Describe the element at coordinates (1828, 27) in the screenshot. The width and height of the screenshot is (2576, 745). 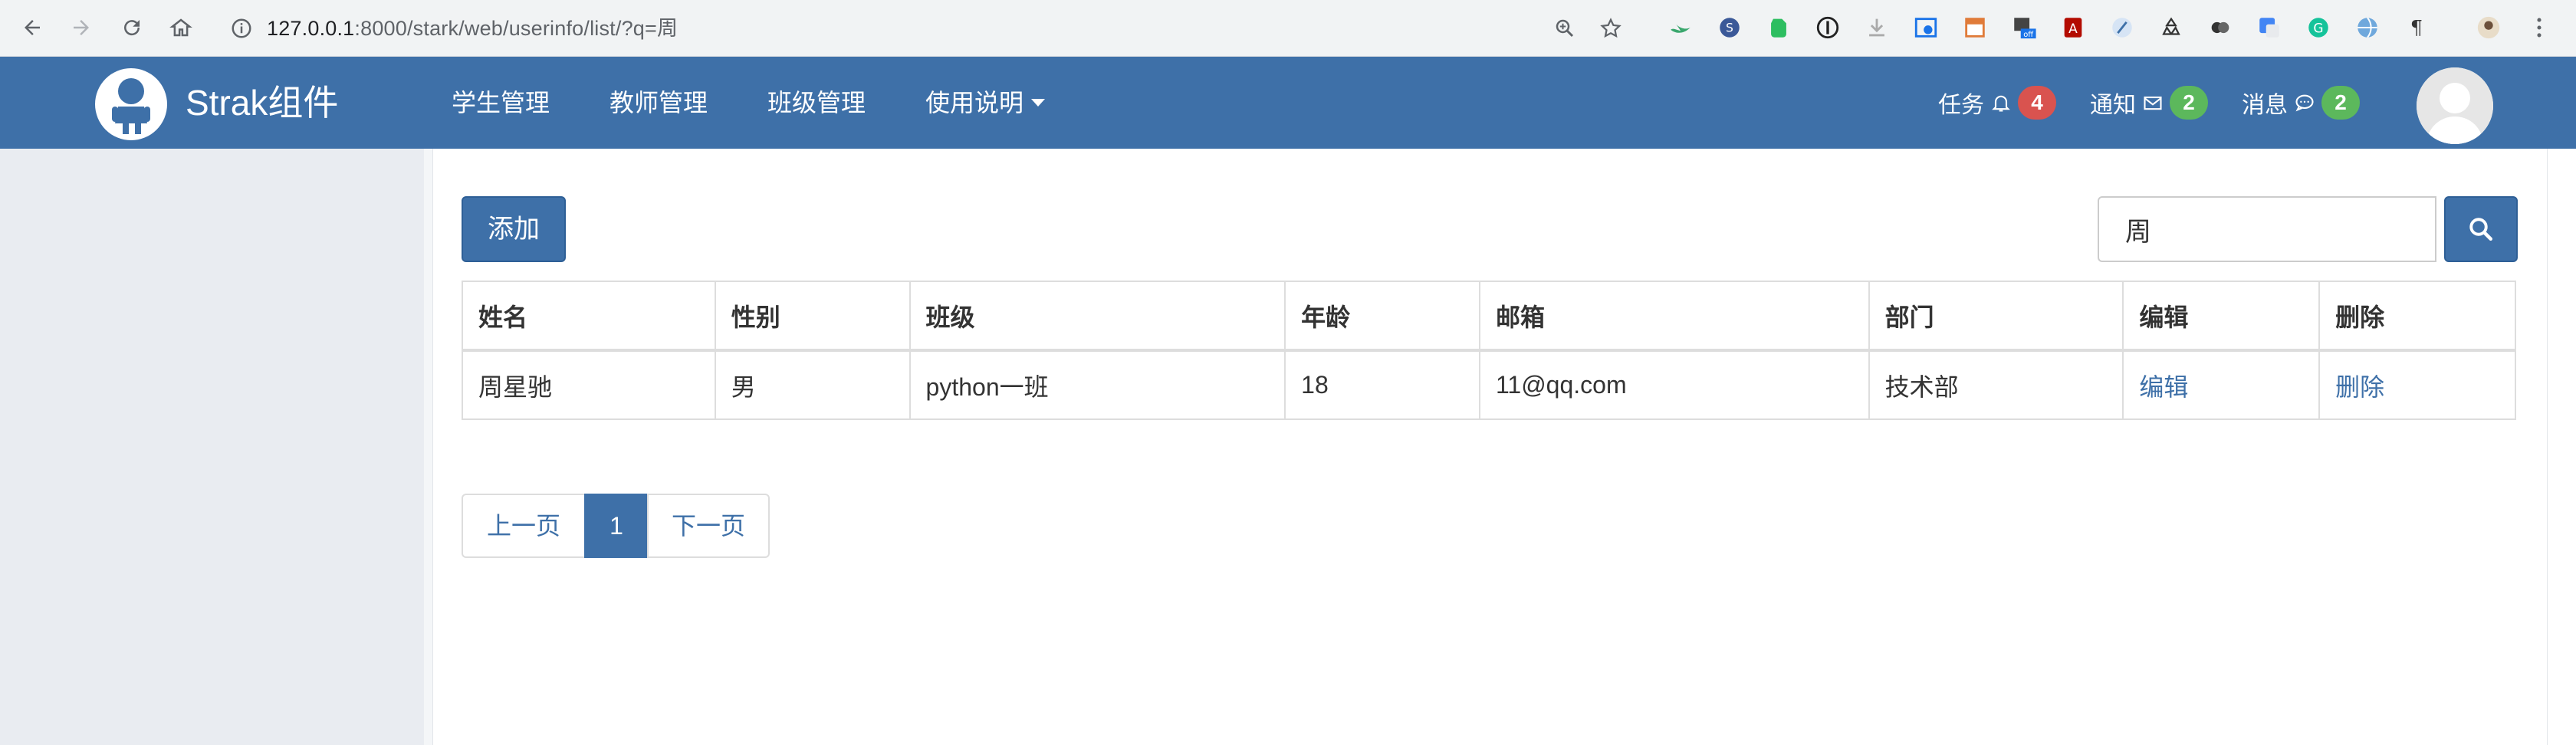
I see `extension-1password-icon` at that location.